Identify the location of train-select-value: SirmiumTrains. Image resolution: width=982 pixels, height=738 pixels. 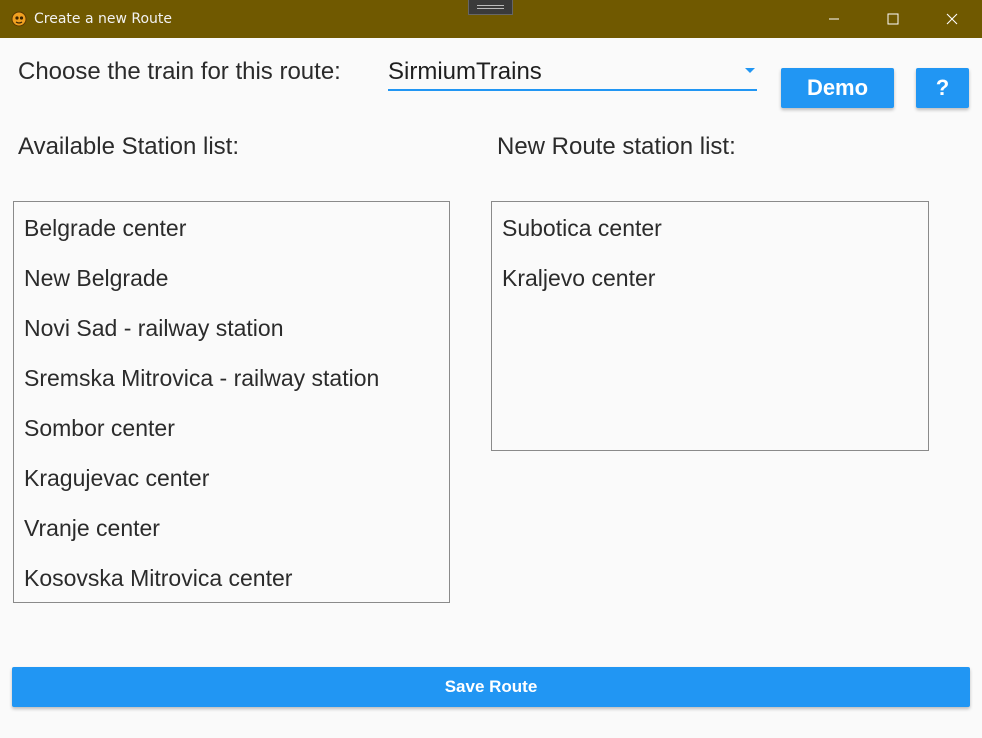
(465, 71).